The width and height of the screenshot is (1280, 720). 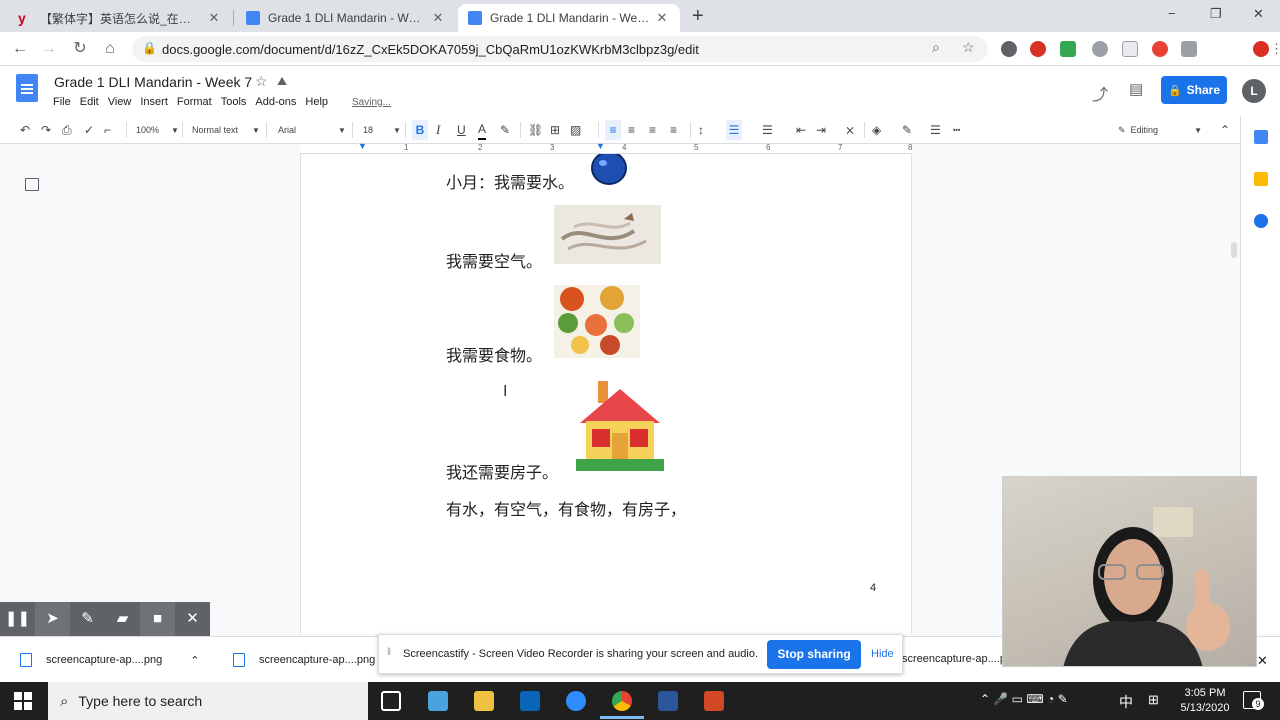 I want to click on spellcheck-icon: ✓, so click(x=89, y=130).